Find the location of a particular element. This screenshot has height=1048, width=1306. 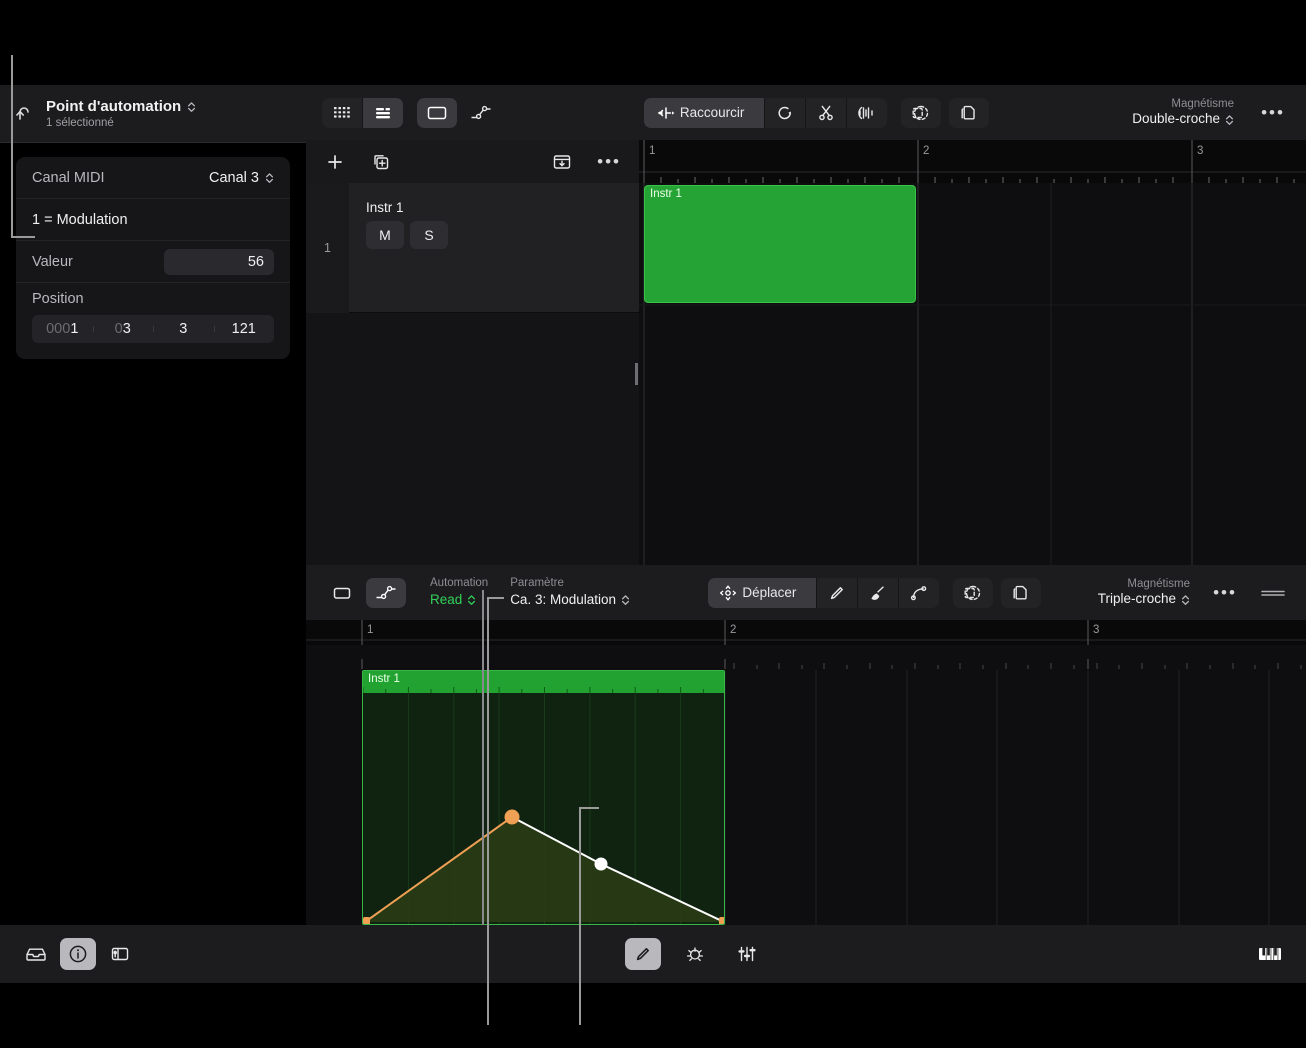

editor-mode-group is located at coordinates (364, 592).